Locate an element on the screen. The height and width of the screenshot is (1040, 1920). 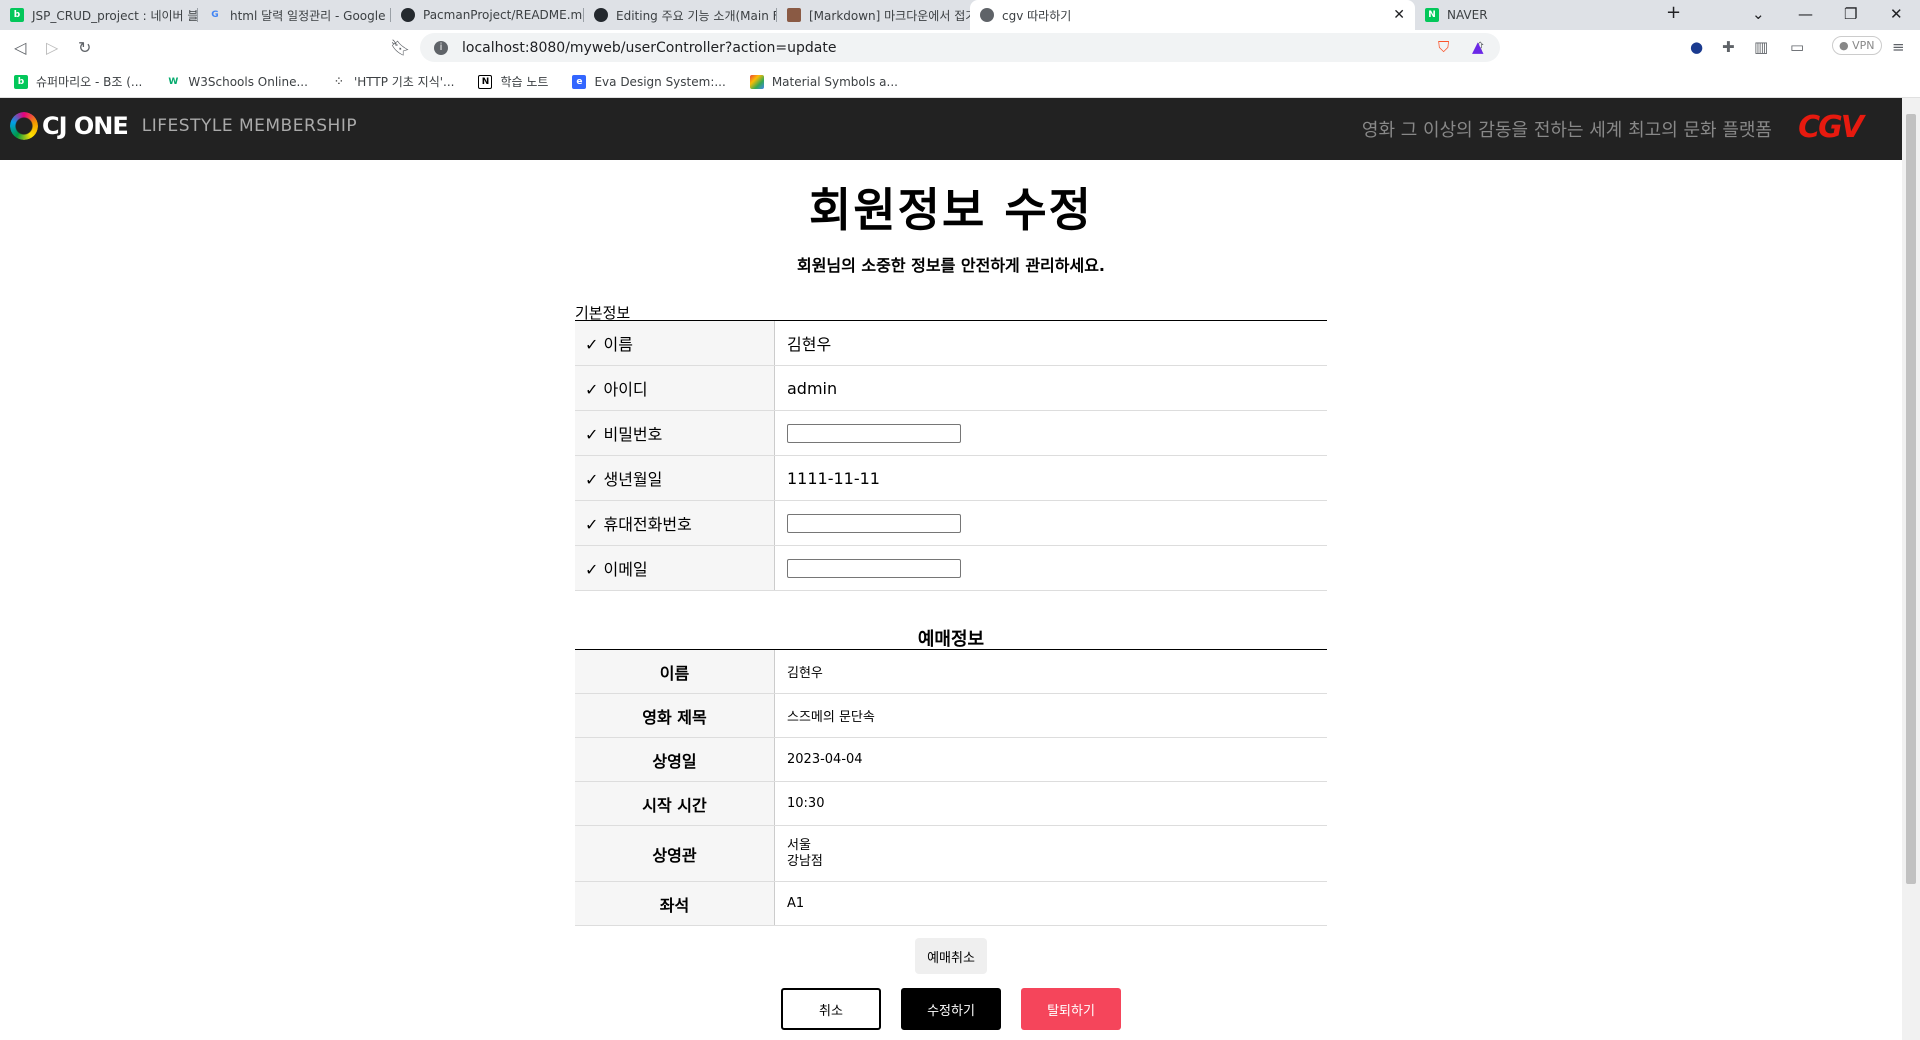
row-label: 시작 시간 is located at coordinates (675, 803).